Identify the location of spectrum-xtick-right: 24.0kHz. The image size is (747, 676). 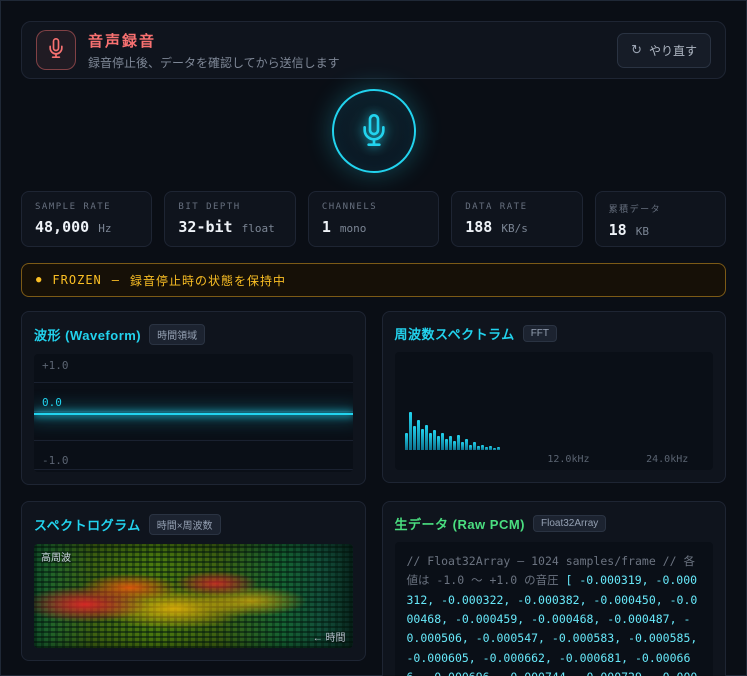
(667, 459).